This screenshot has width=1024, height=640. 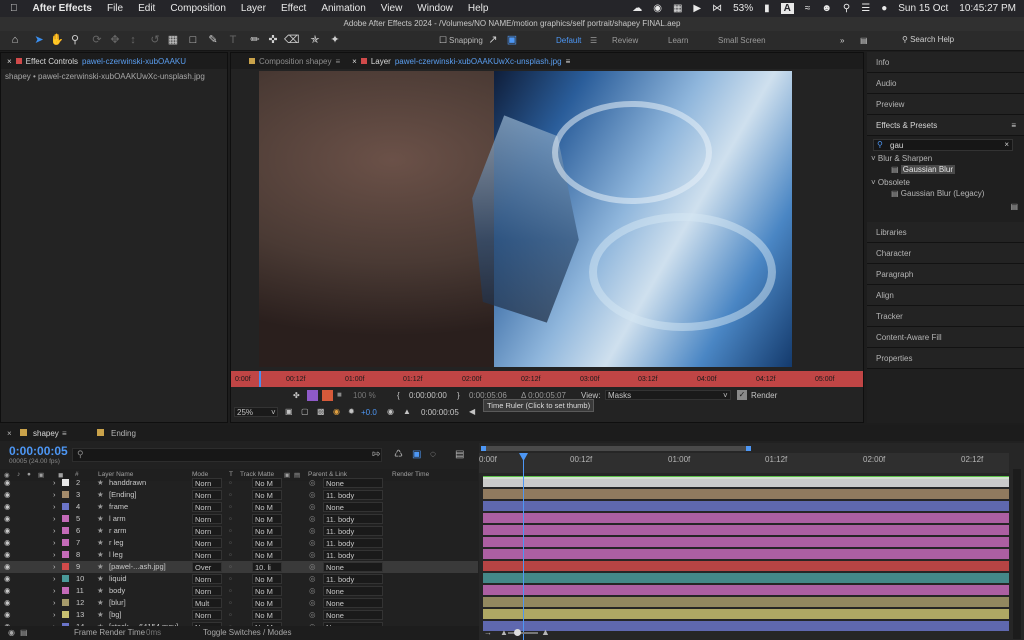 What do you see at coordinates (865, 8) in the screenshot?
I see `control-center-icon: ☰` at bounding box center [865, 8].